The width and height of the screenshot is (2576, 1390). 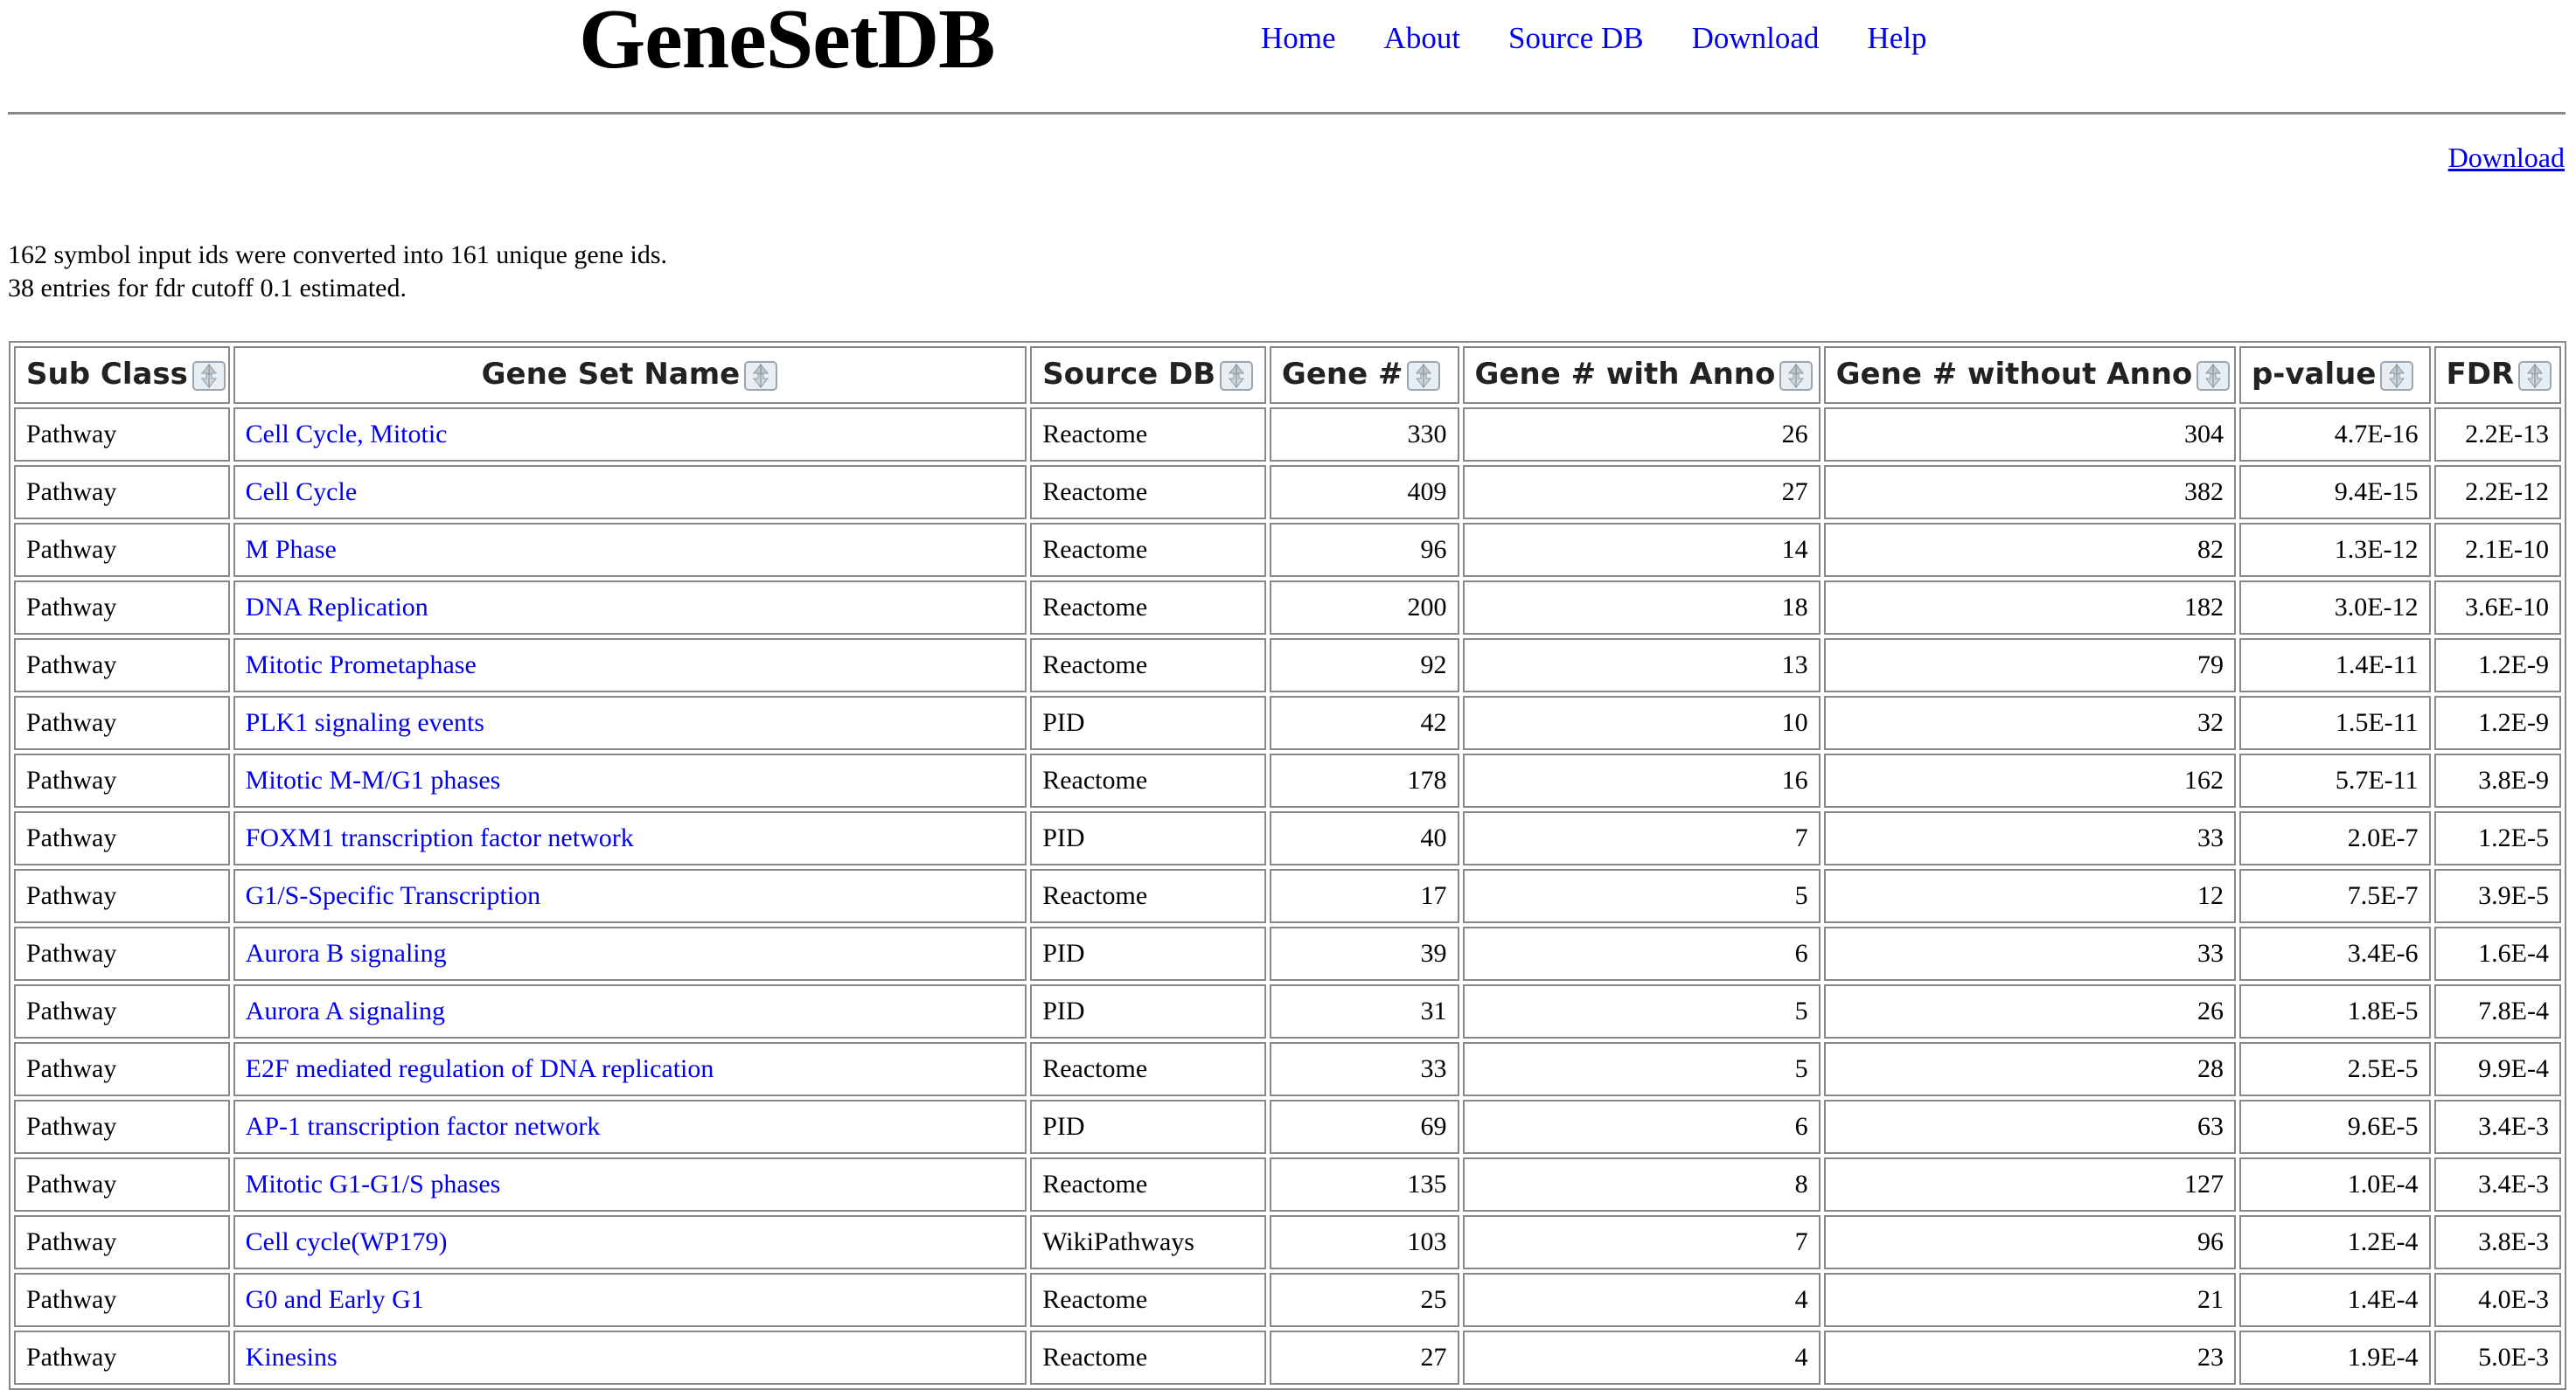 What do you see at coordinates (335, 1299) in the screenshot?
I see `gene-set-link: G0 and Early G1` at bounding box center [335, 1299].